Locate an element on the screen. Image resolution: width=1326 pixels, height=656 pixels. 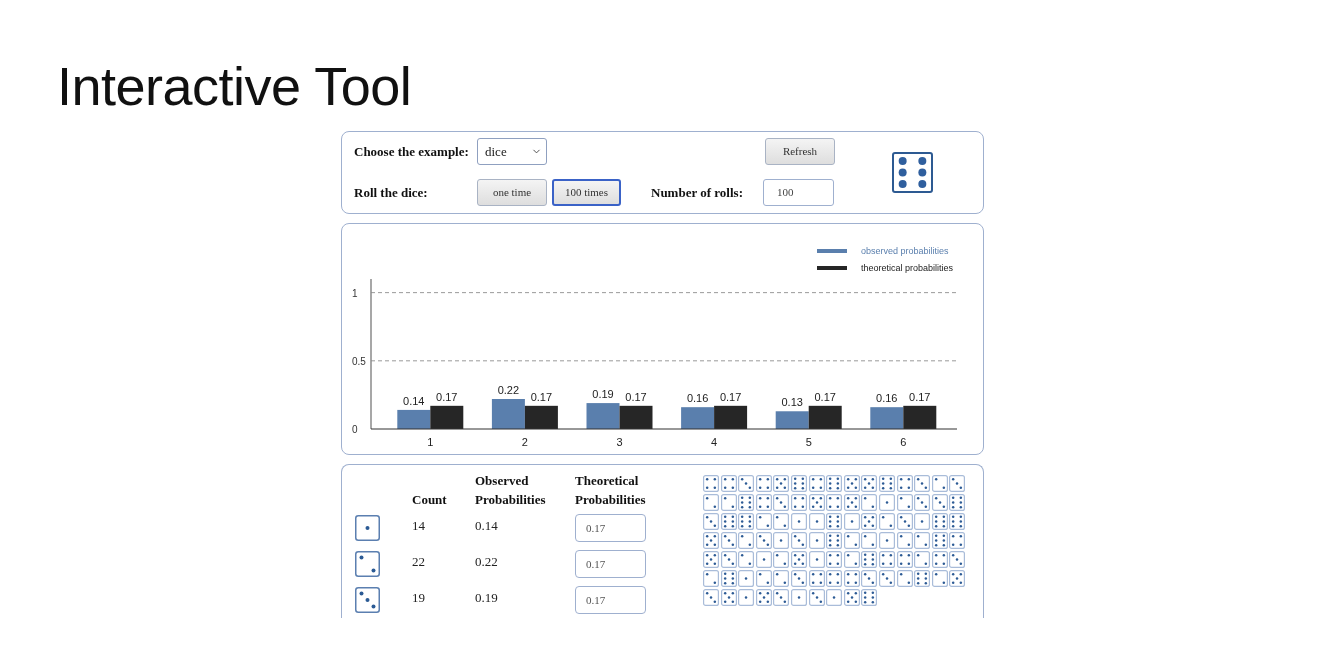
refresh-button: Refresh is located at coordinates (800, 151).